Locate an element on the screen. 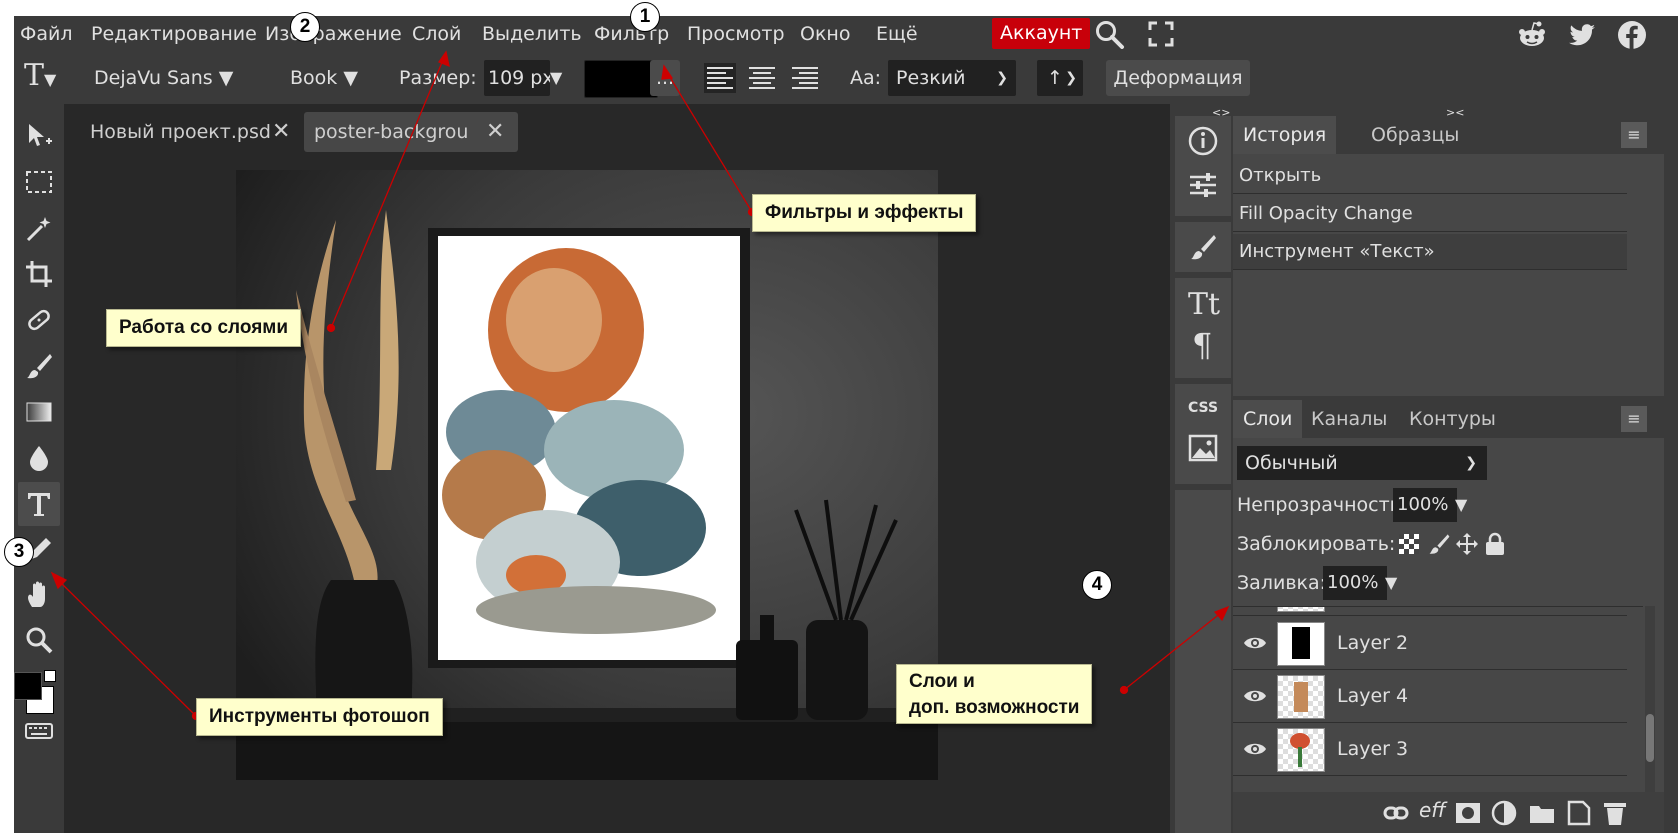 The image size is (1678, 833). lock-transparency-icon is located at coordinates (1409, 544).